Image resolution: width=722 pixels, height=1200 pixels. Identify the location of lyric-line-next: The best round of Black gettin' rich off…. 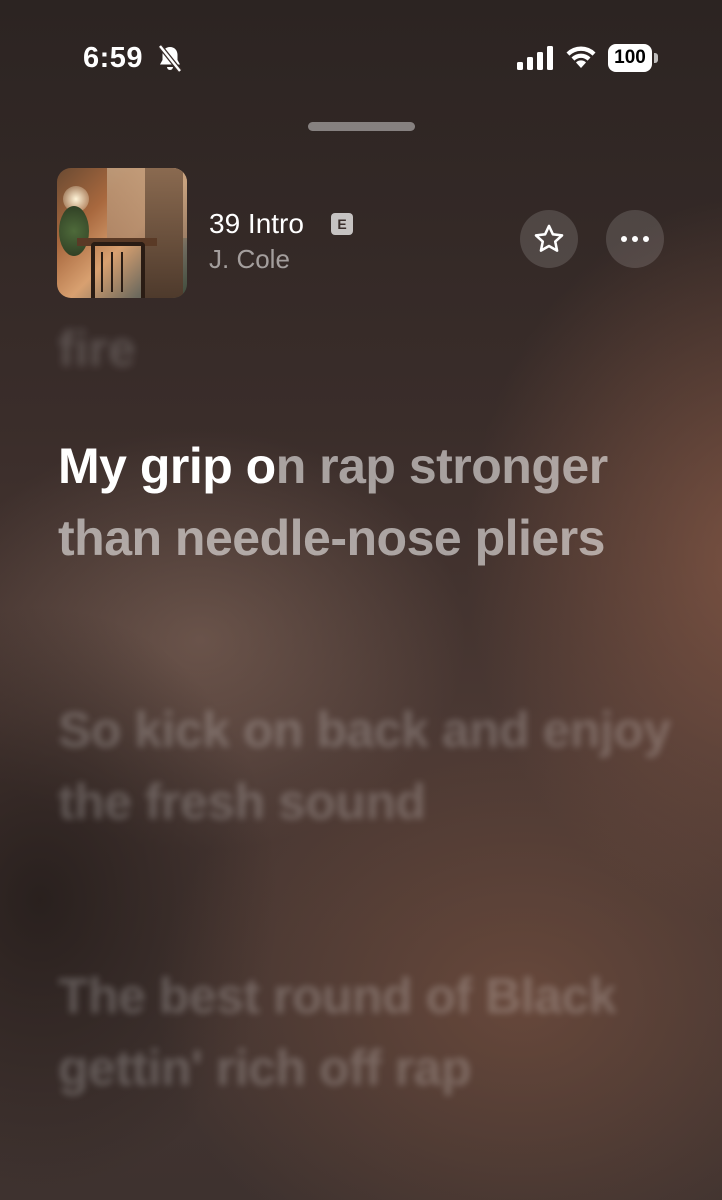
(368, 1032).